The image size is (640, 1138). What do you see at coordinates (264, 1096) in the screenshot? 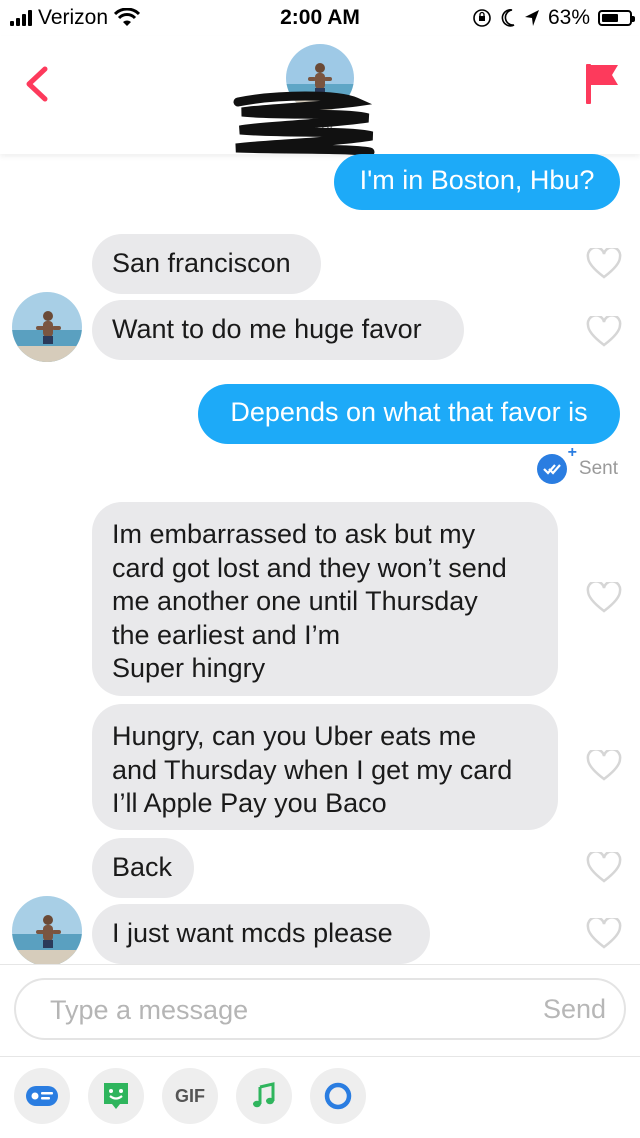
I see `music-note-icon` at bounding box center [264, 1096].